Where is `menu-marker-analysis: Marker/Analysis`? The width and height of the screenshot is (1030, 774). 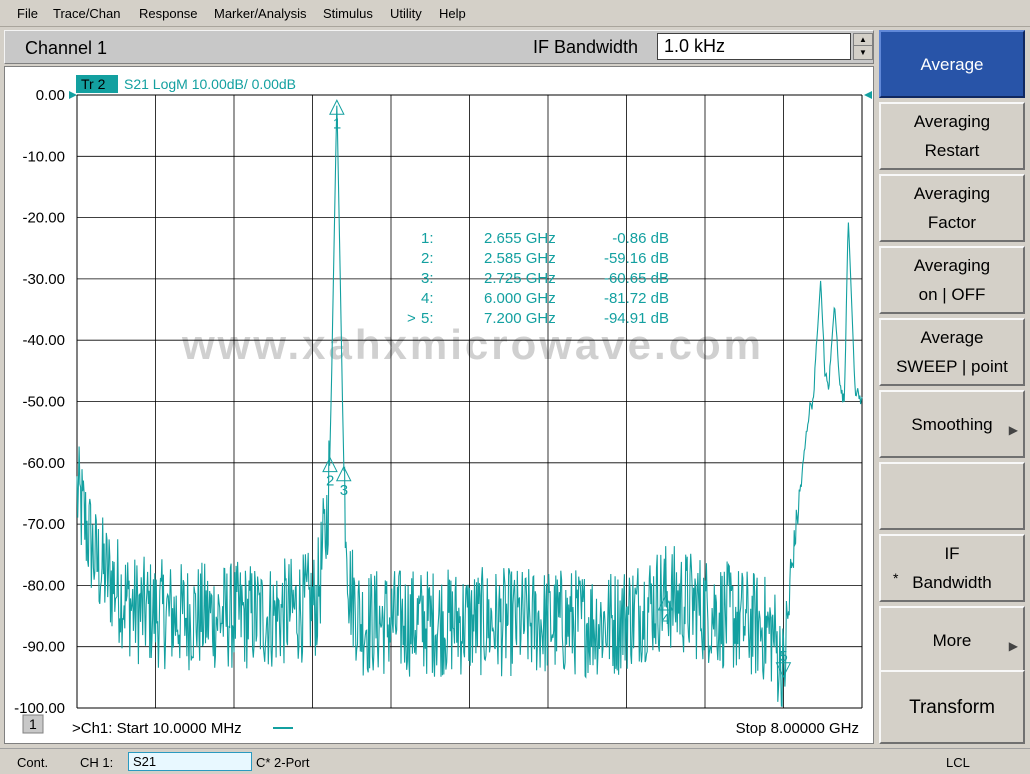 menu-marker-analysis: Marker/Analysis is located at coordinates (260, 13).